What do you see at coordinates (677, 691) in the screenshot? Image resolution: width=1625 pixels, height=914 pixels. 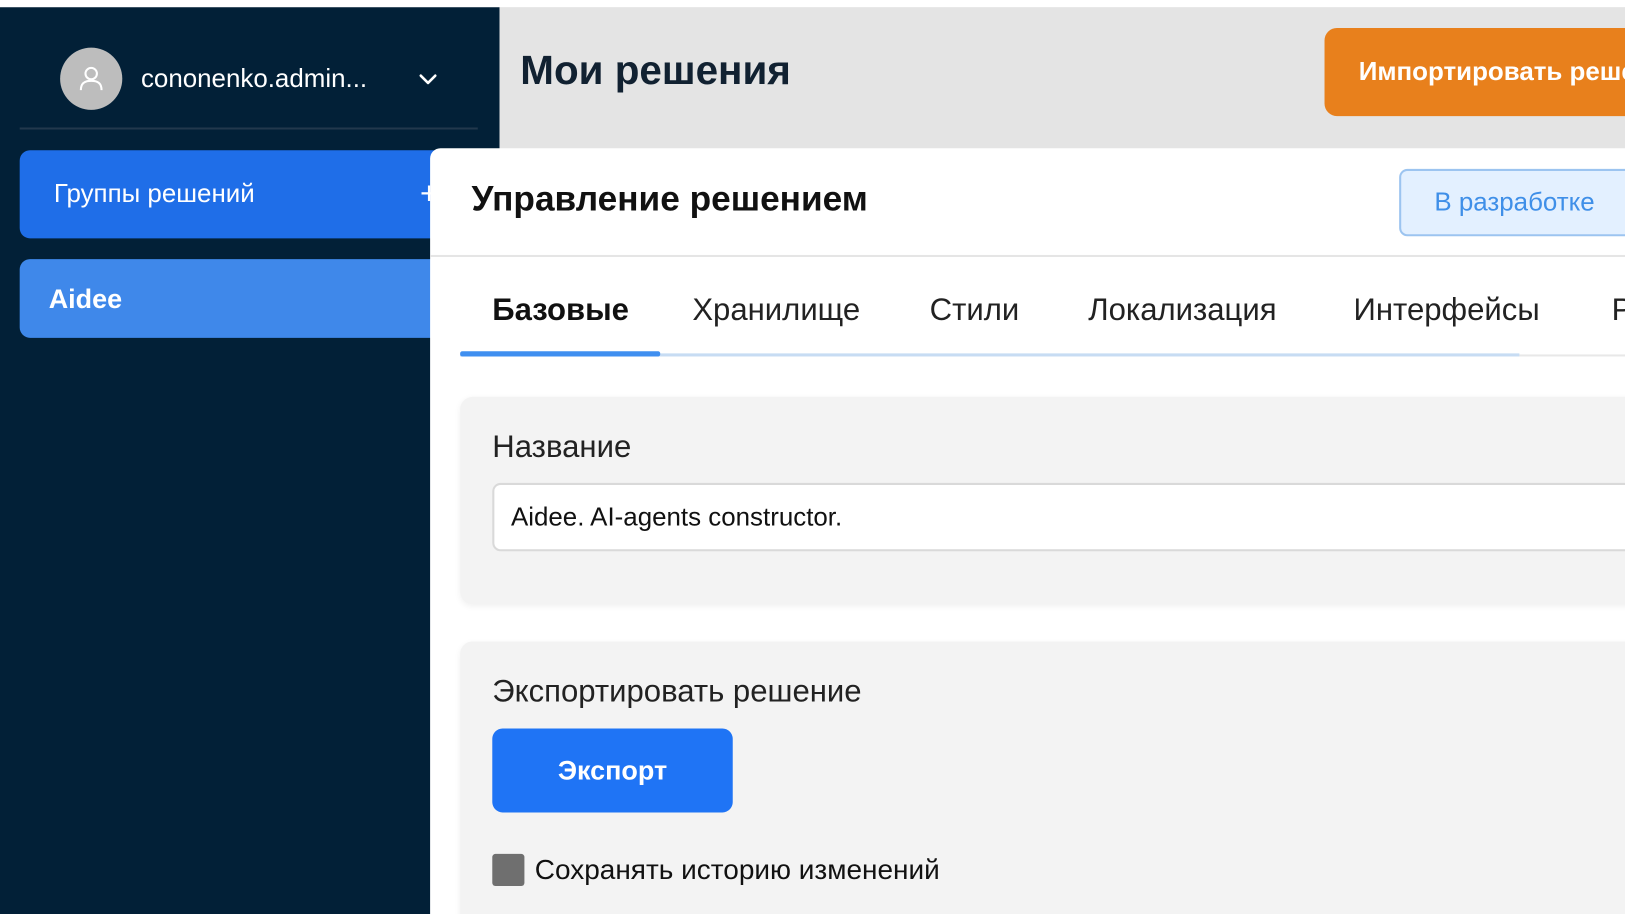 I see `export-label: Экспортировать решение` at bounding box center [677, 691].